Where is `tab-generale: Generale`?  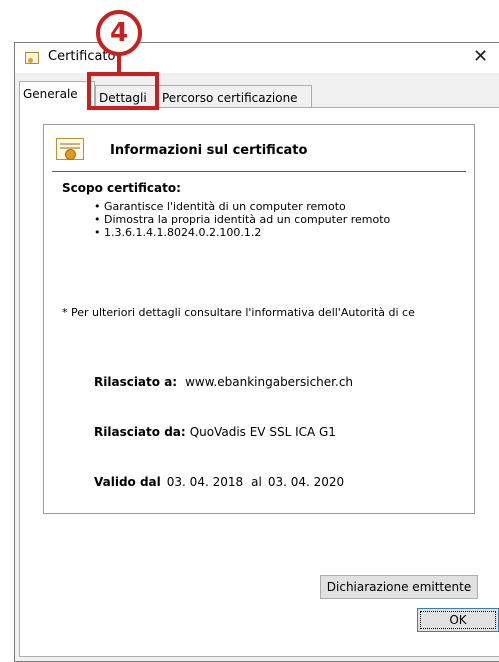
tab-generale: Generale is located at coordinates (57, 94).